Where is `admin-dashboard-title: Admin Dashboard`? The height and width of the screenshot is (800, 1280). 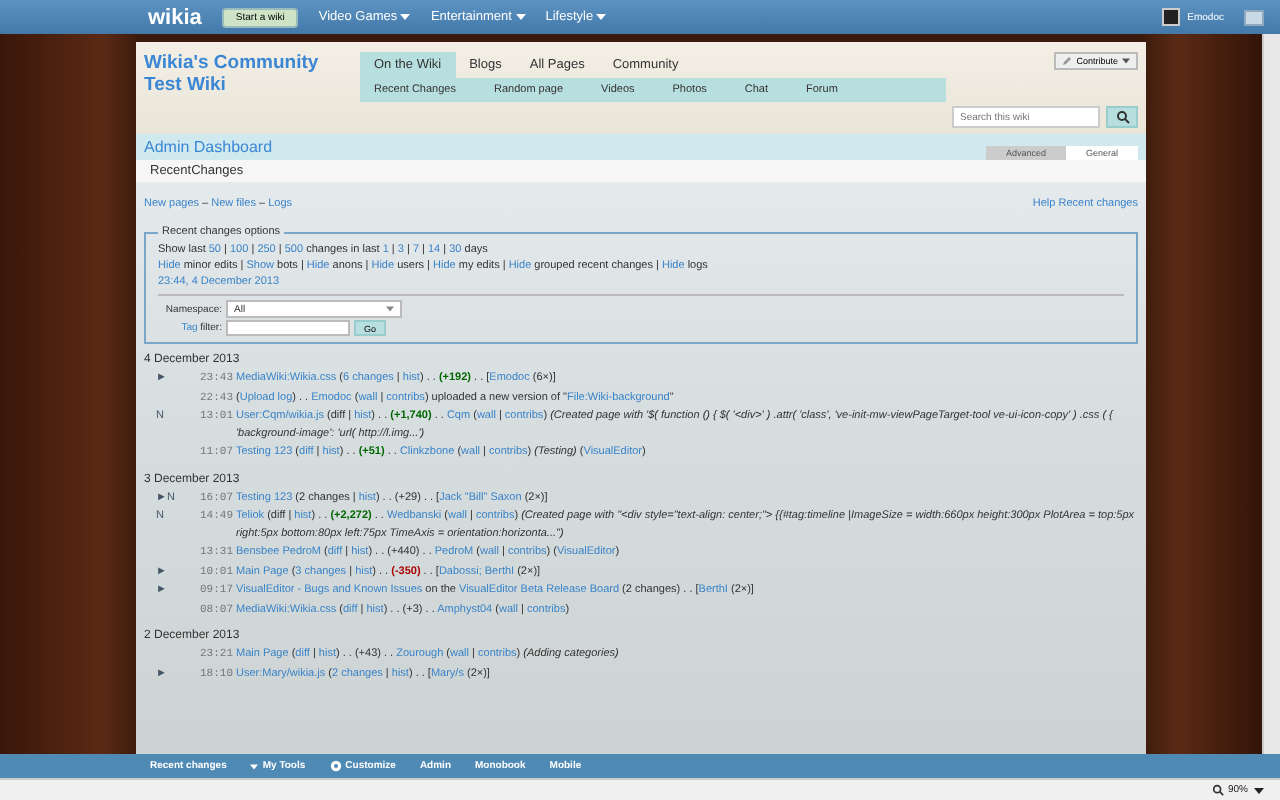
admin-dashboard-title: Admin Dashboard is located at coordinates (208, 149).